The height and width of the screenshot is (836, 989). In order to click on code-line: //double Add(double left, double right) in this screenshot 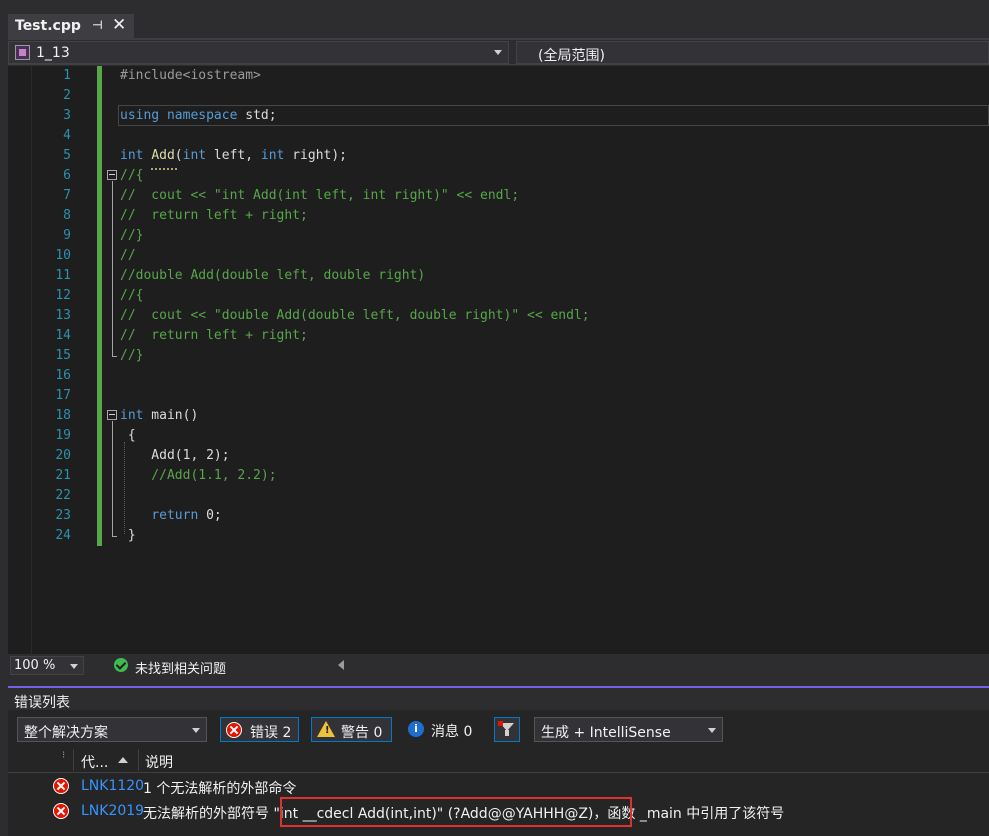, I will do `click(272, 276)`.